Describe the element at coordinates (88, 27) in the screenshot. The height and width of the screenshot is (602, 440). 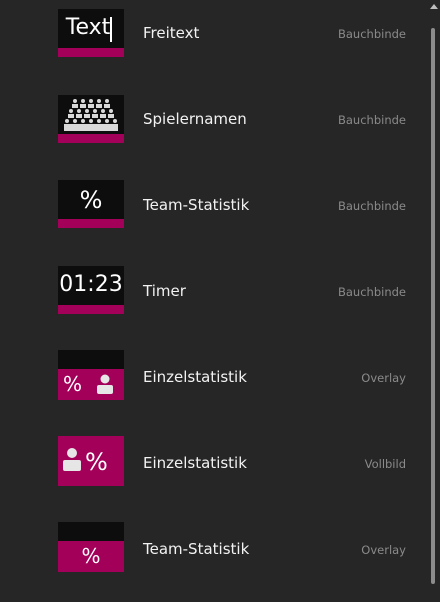
I see `text-cursor-icon: Text` at that location.